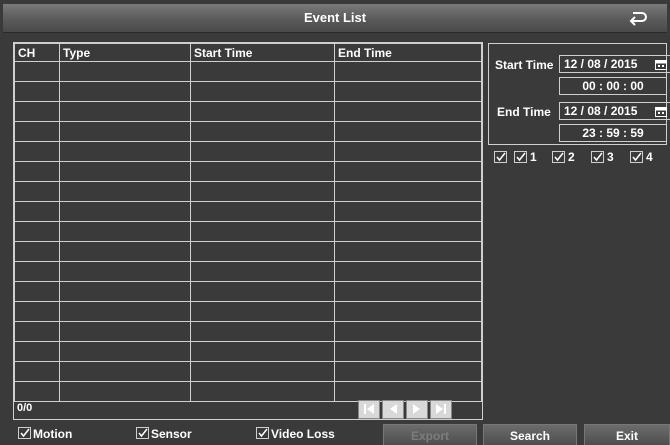  Describe the element at coordinates (417, 409) in the screenshot. I see `next-page-button` at that location.